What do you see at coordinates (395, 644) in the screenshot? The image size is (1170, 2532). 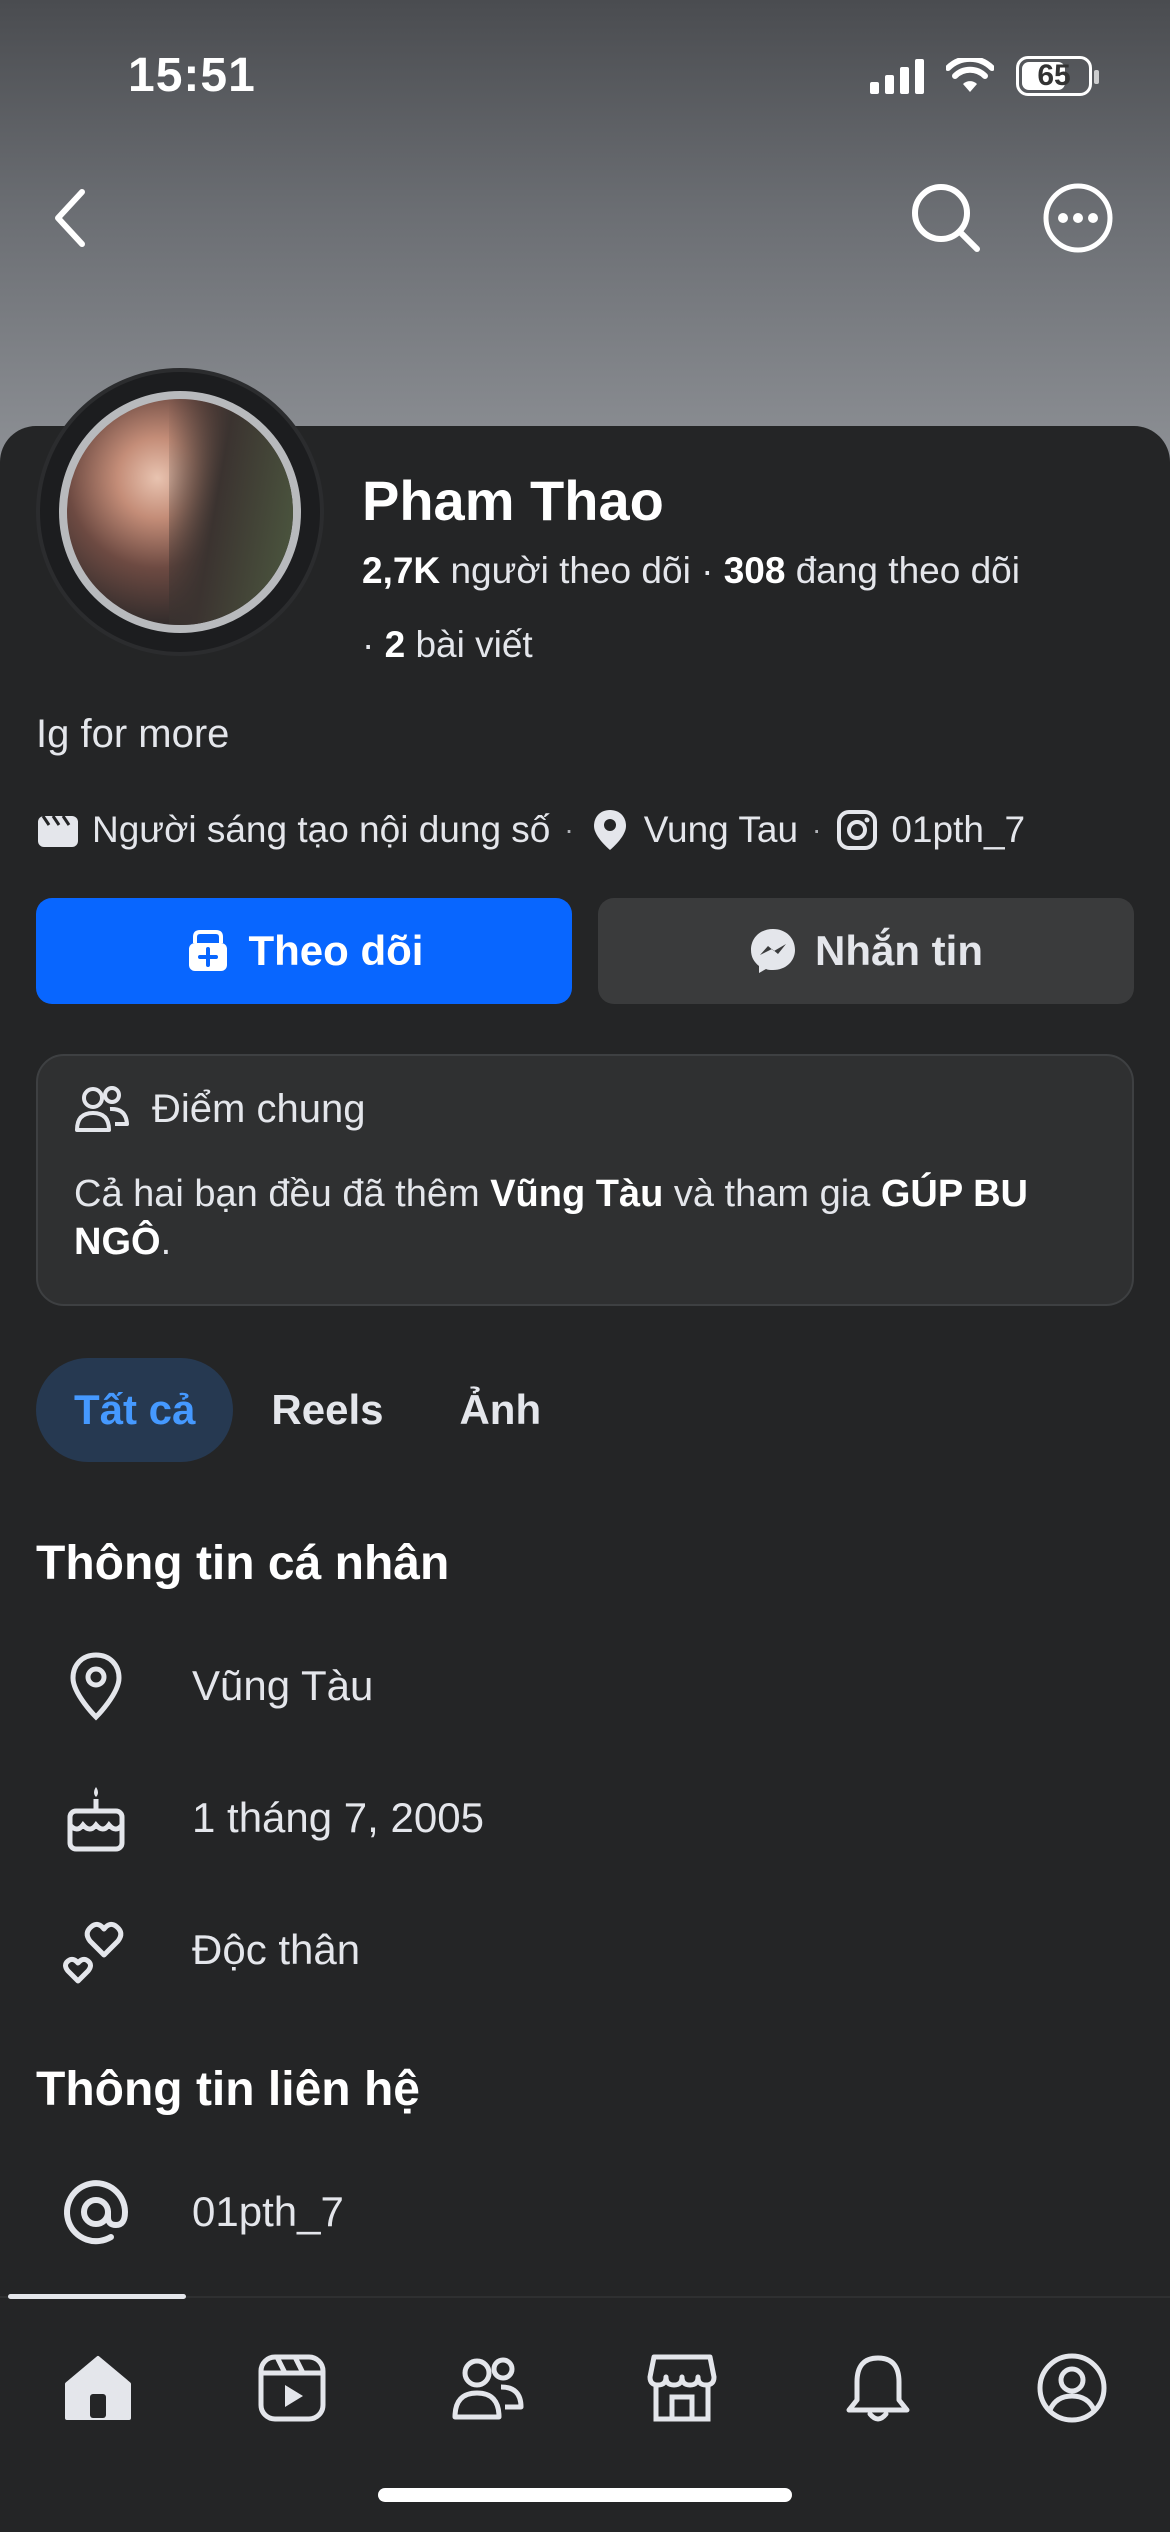 I see `posts-count: 2` at bounding box center [395, 644].